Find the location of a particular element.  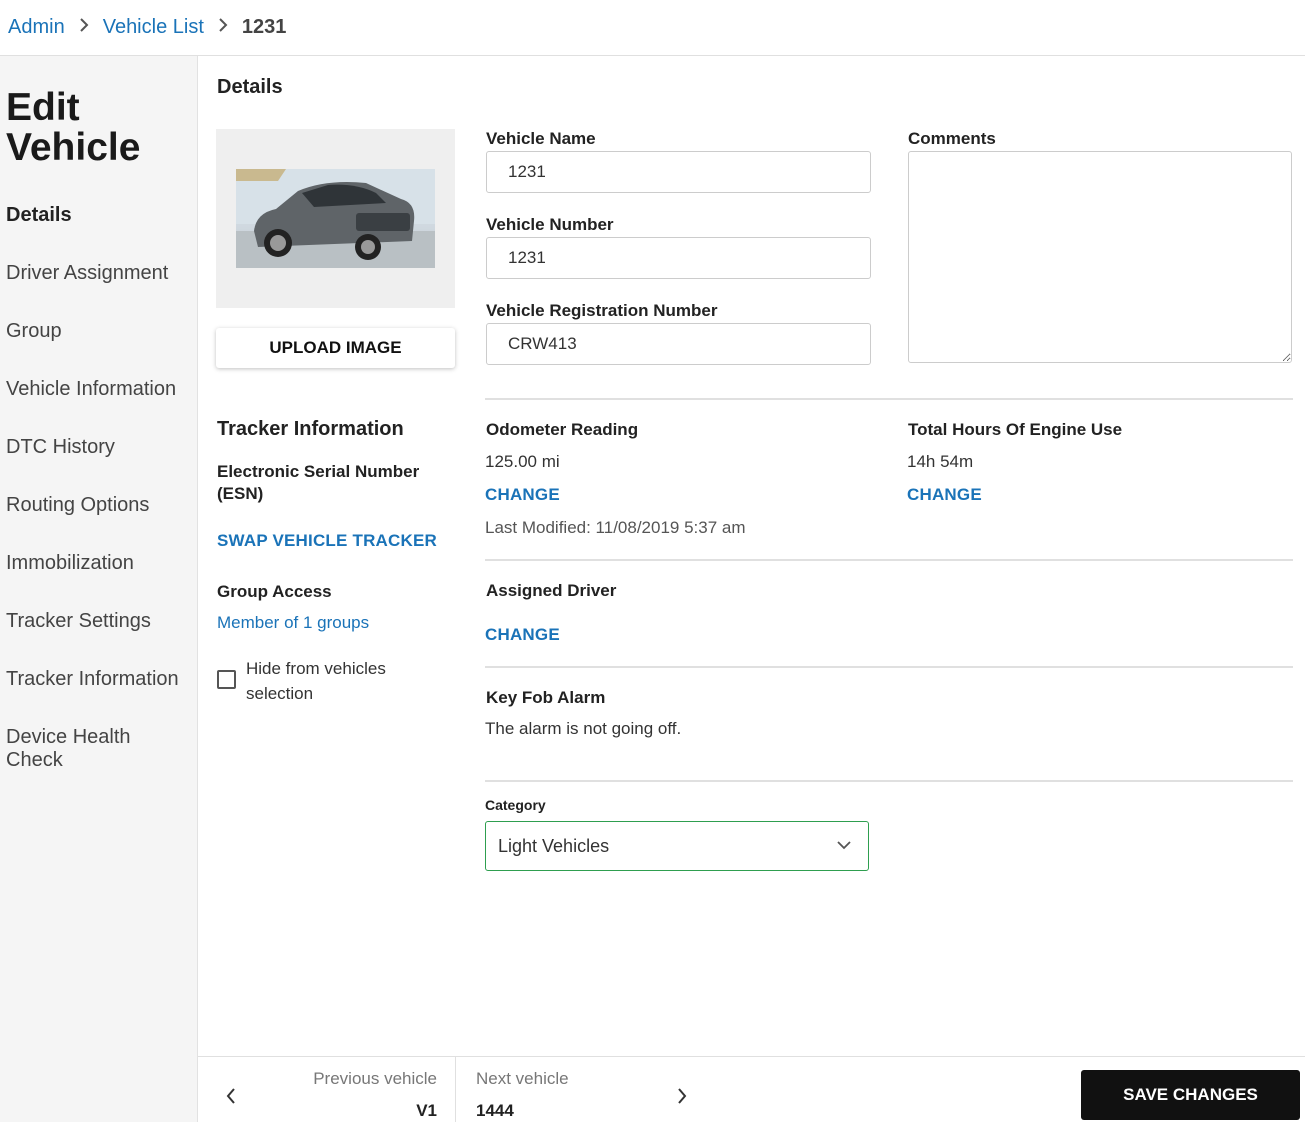

previous-vehicle-caption: Previous vehicle is located at coordinates (375, 1078).